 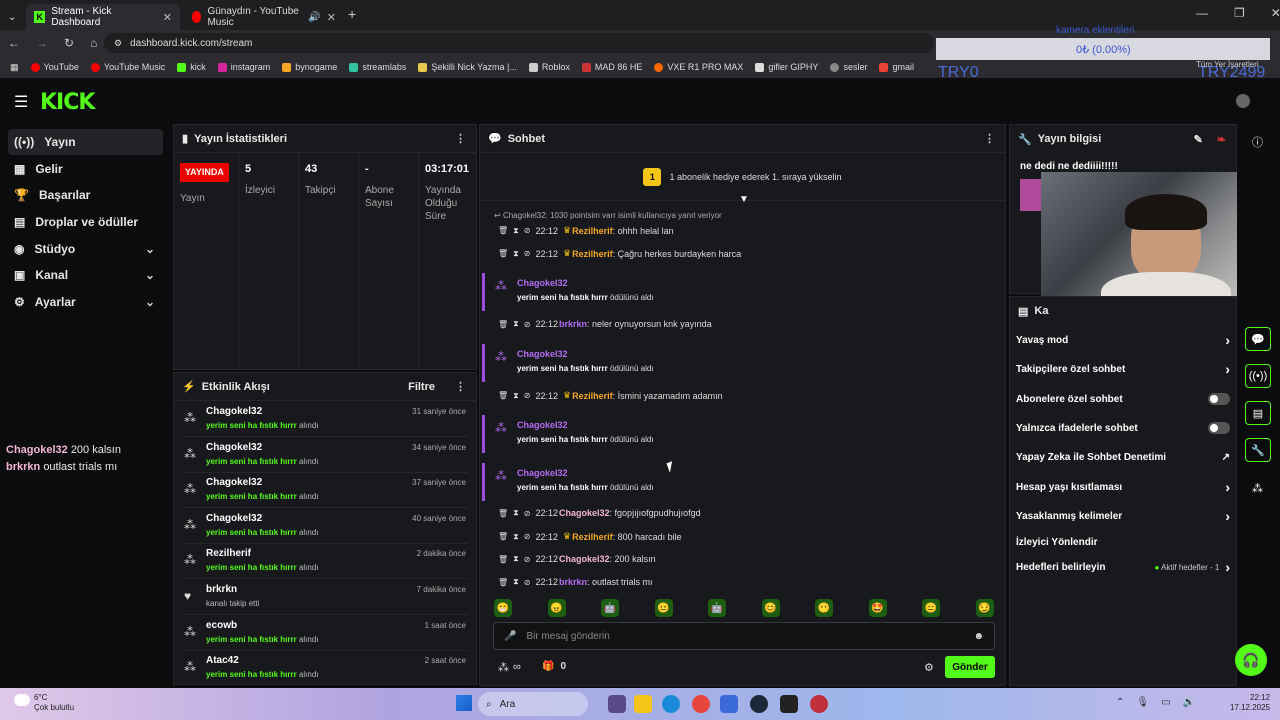 What do you see at coordinates (103, 17) in the screenshot?
I see `tab-kick-dashboard: K Stream - Kick Dashboard ✕` at bounding box center [103, 17].